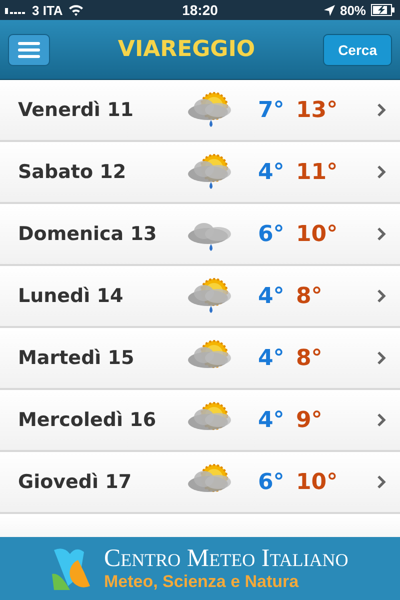  What do you see at coordinates (200, 111) in the screenshot?
I see `forecast-row: Venerdì 11 7° 13°` at bounding box center [200, 111].